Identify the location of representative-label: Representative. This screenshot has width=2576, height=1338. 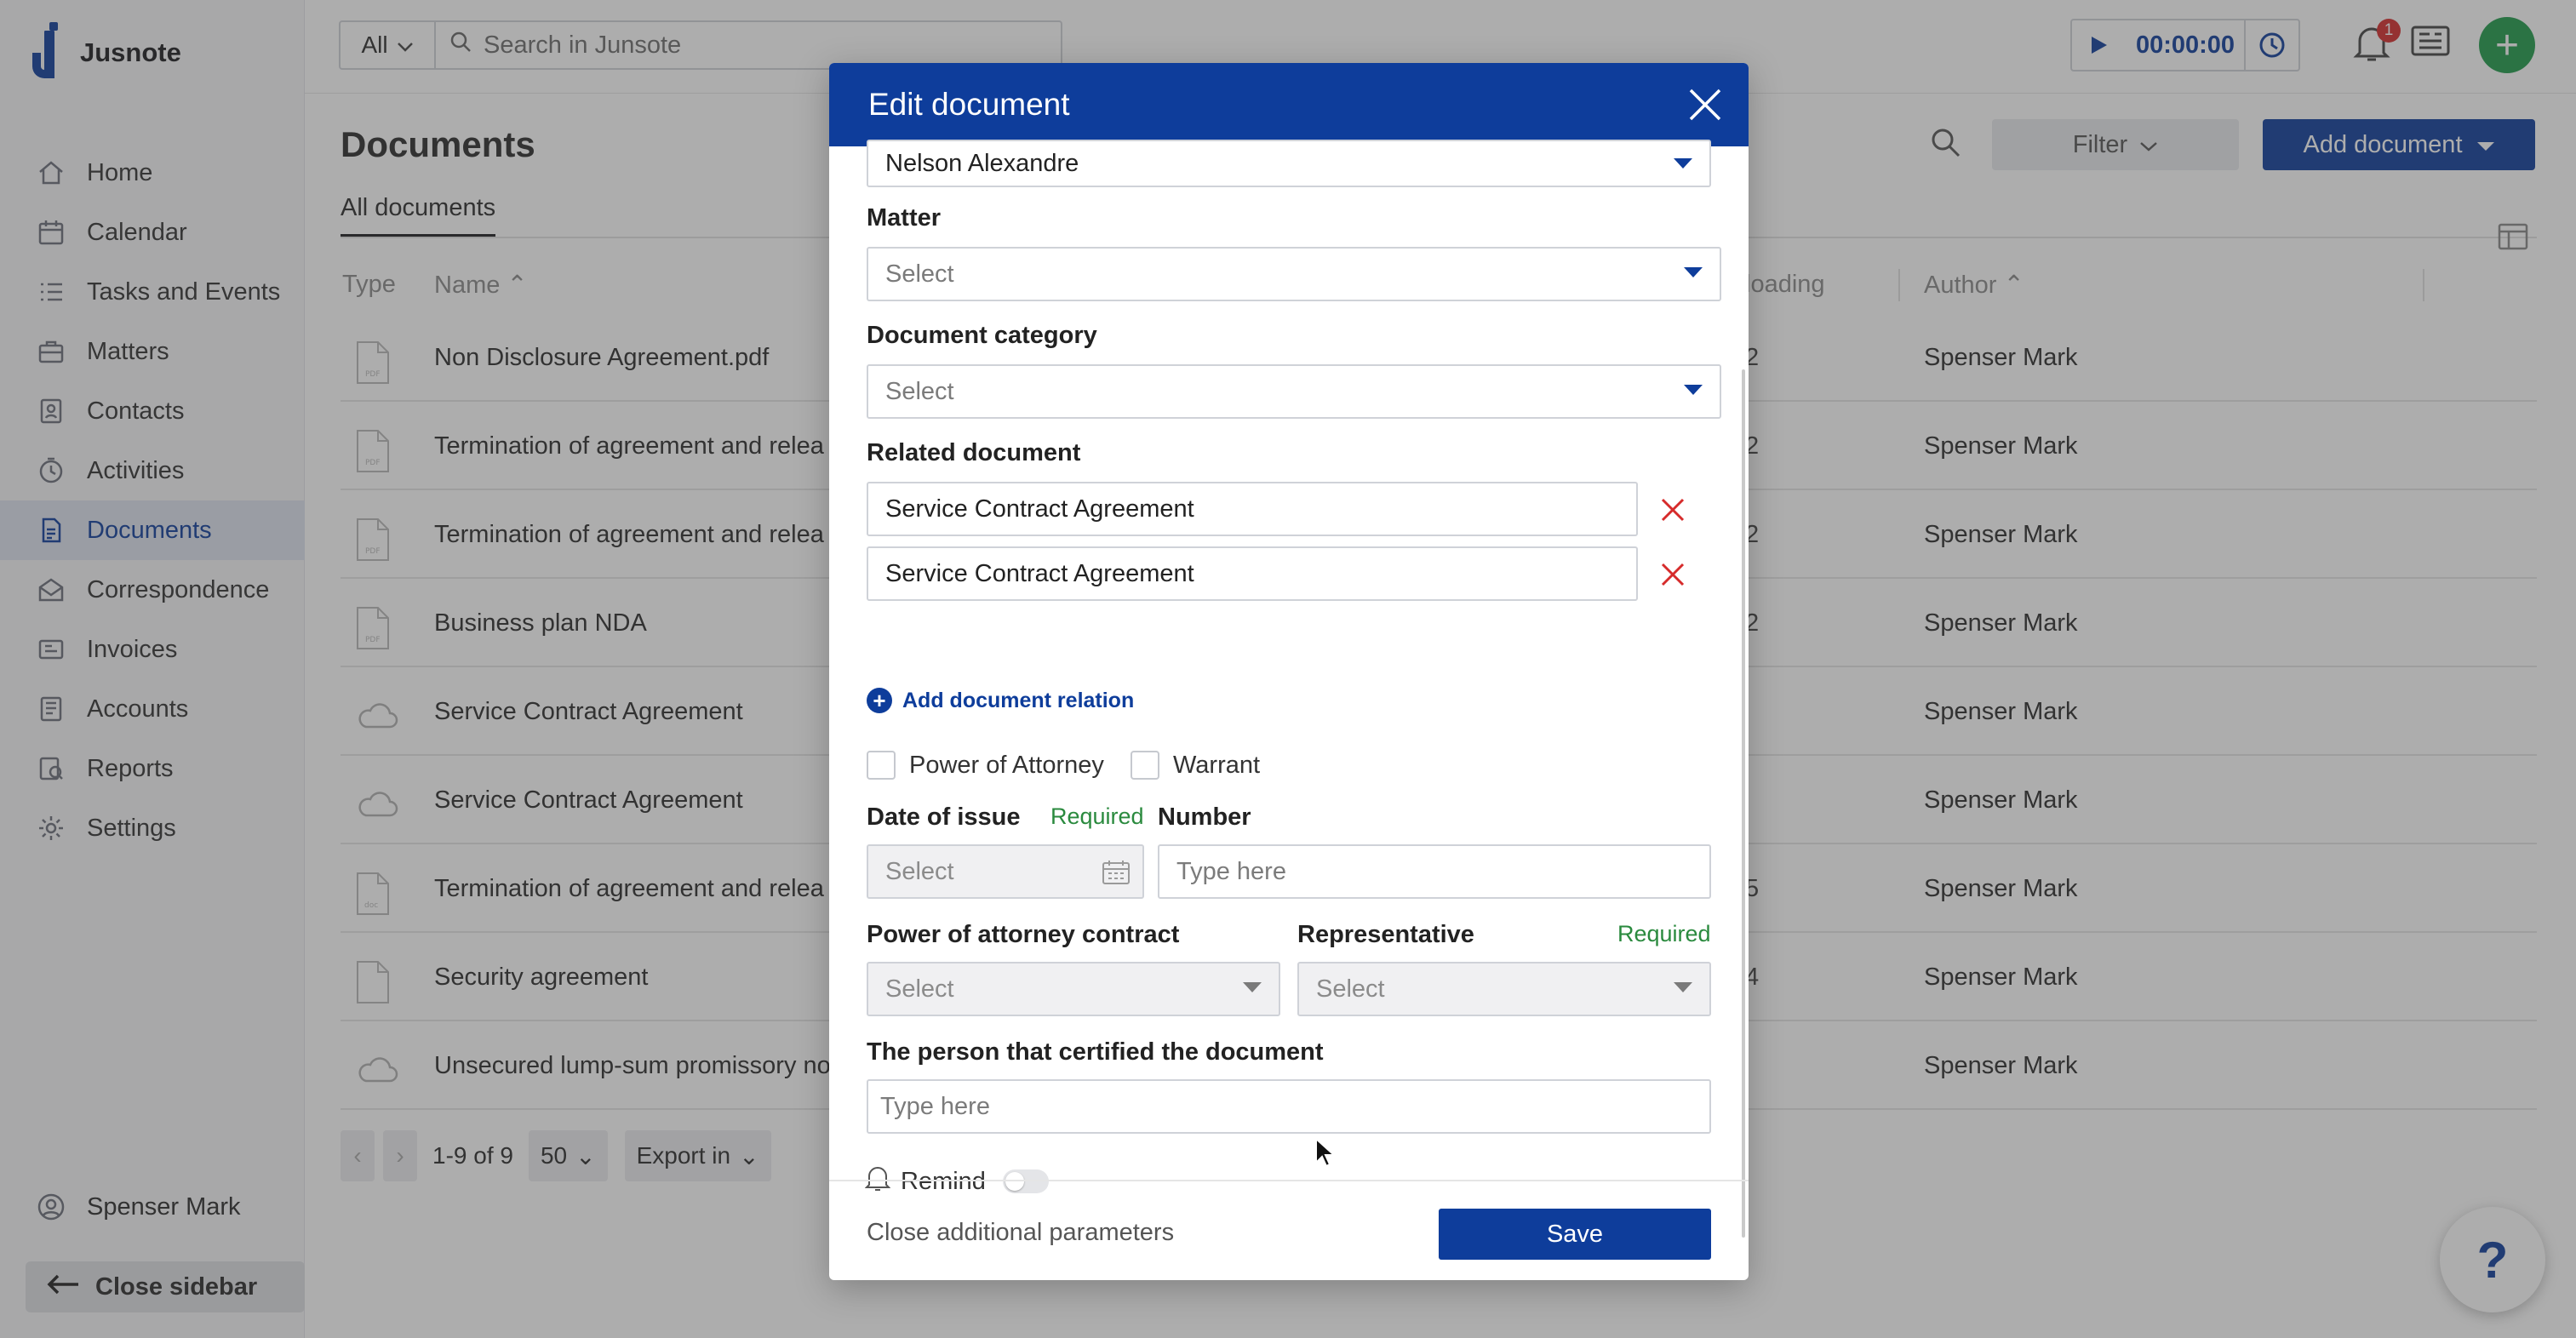
(1385, 935).